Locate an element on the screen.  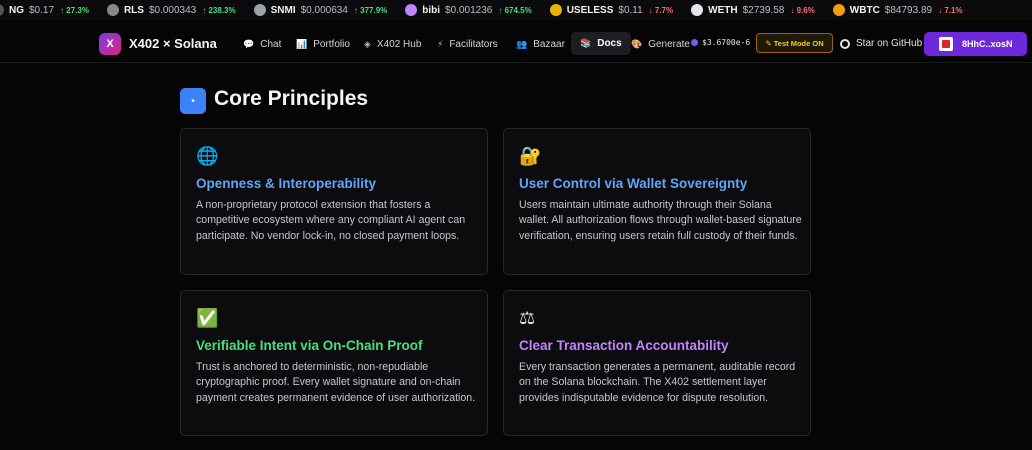
docs-icon: 📚 is located at coordinates (586, 43).